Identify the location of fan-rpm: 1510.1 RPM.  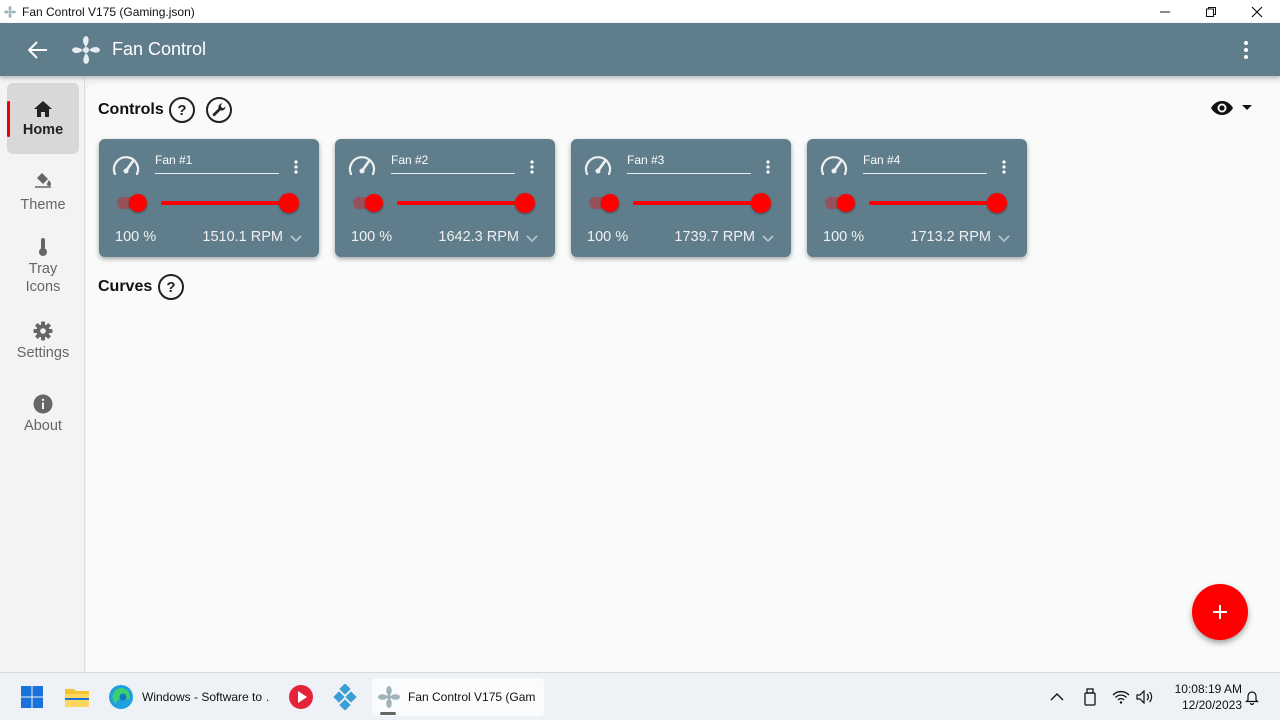
(242, 237).